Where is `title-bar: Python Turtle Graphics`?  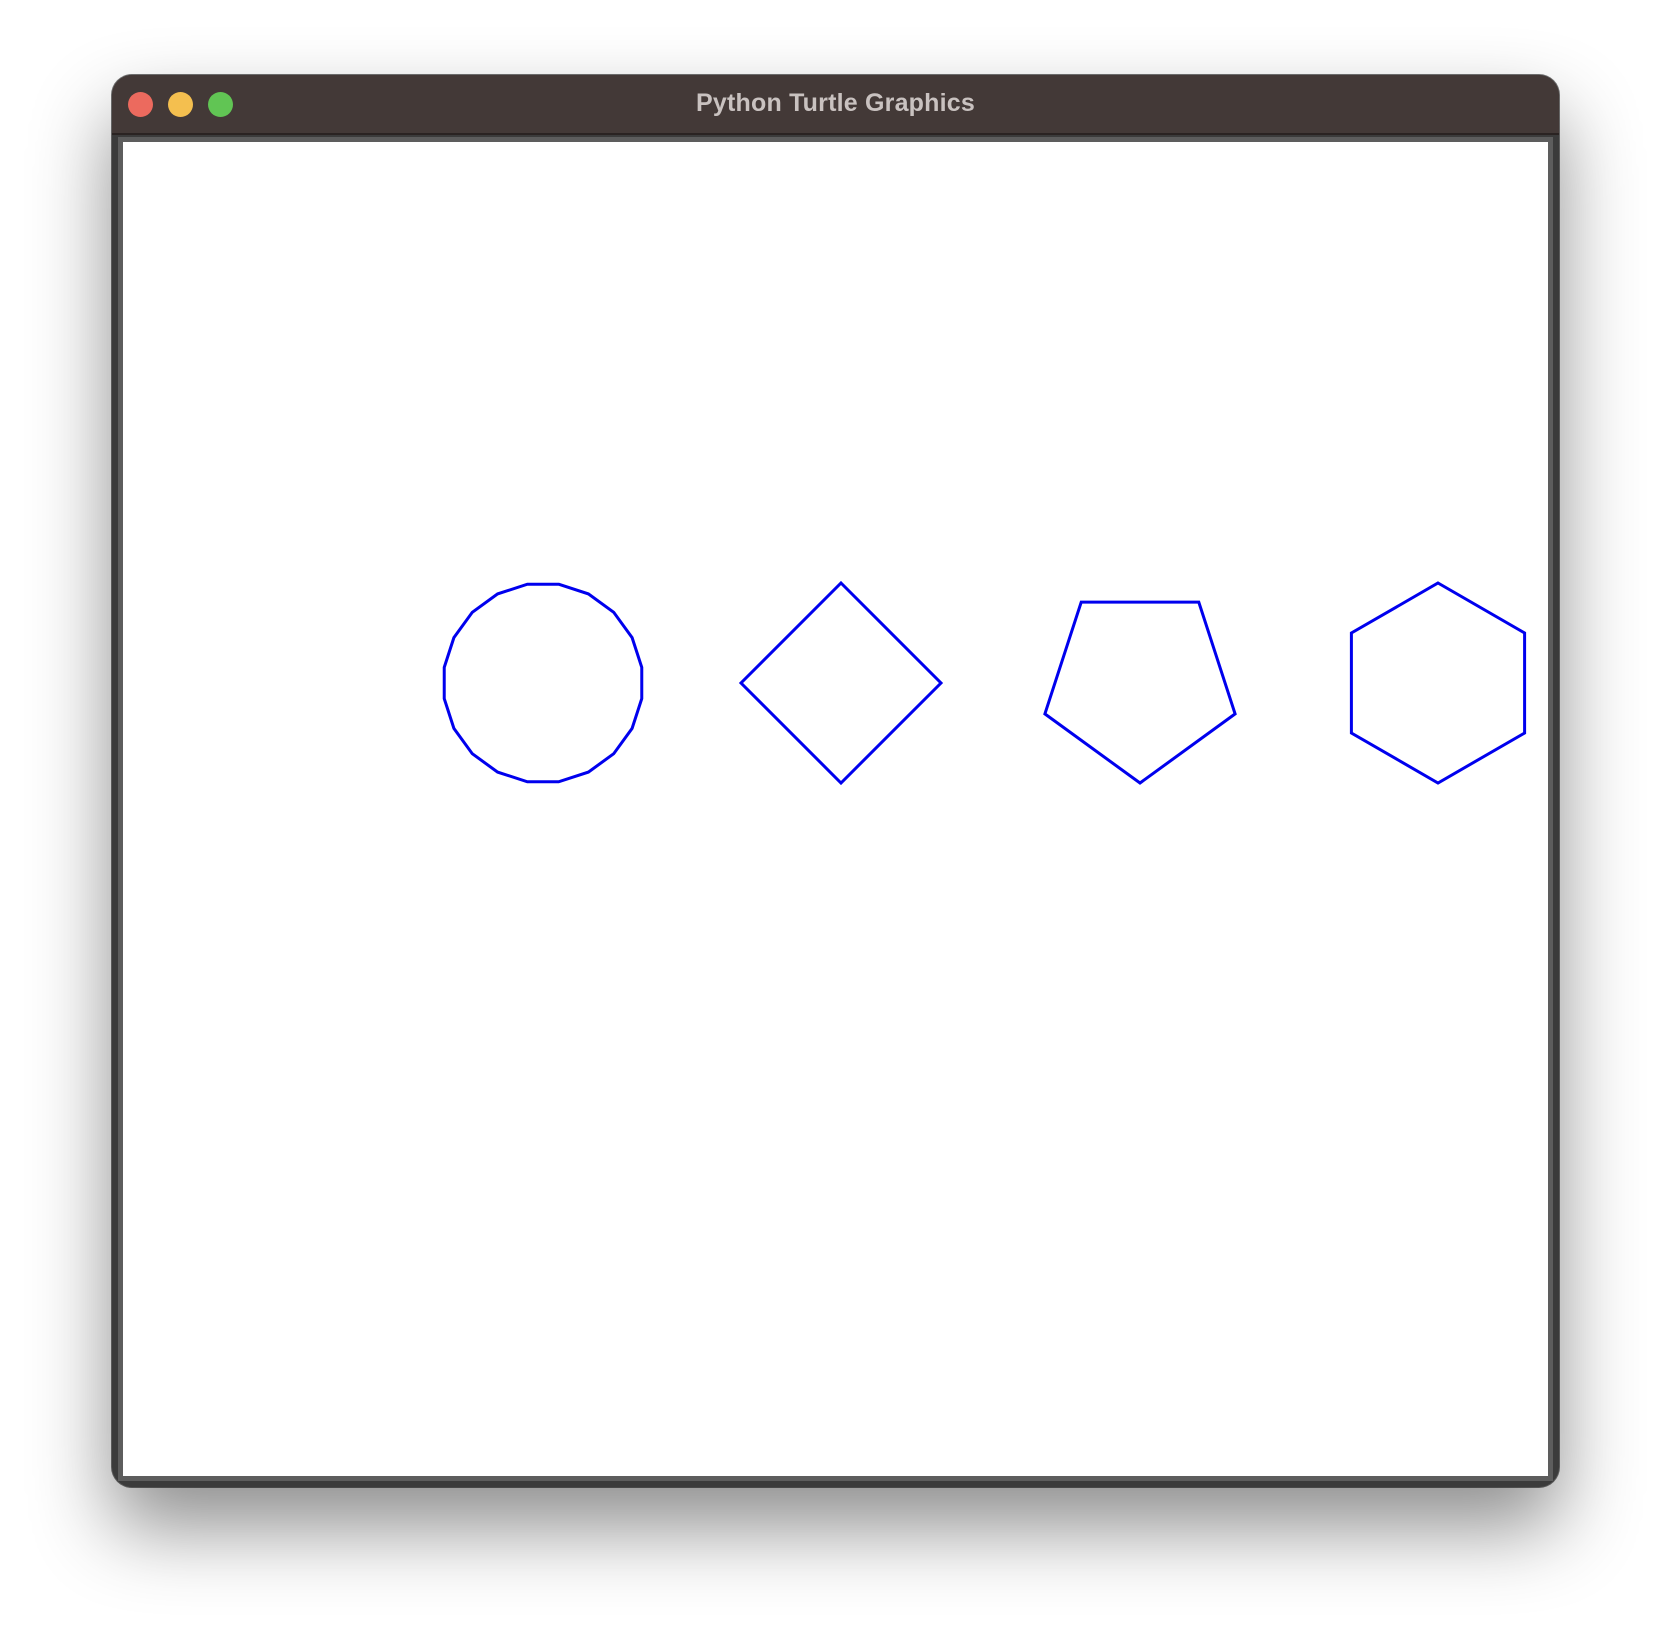 title-bar: Python Turtle Graphics is located at coordinates (835, 105).